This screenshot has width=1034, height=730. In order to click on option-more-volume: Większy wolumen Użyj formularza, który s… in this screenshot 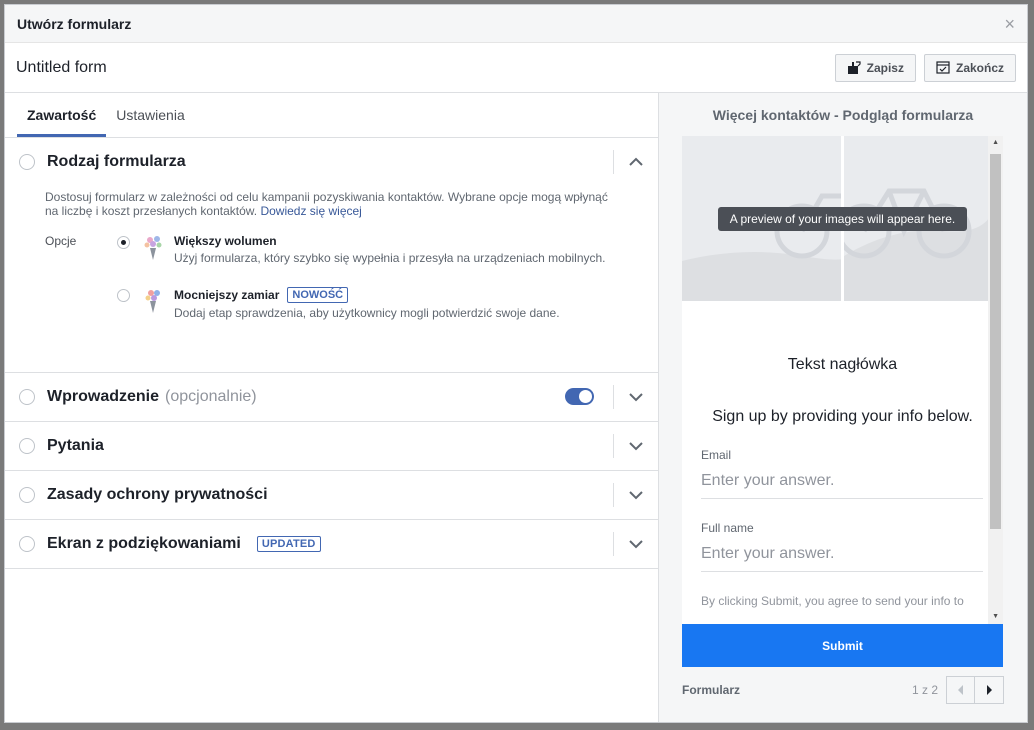, I will do `click(361, 249)`.